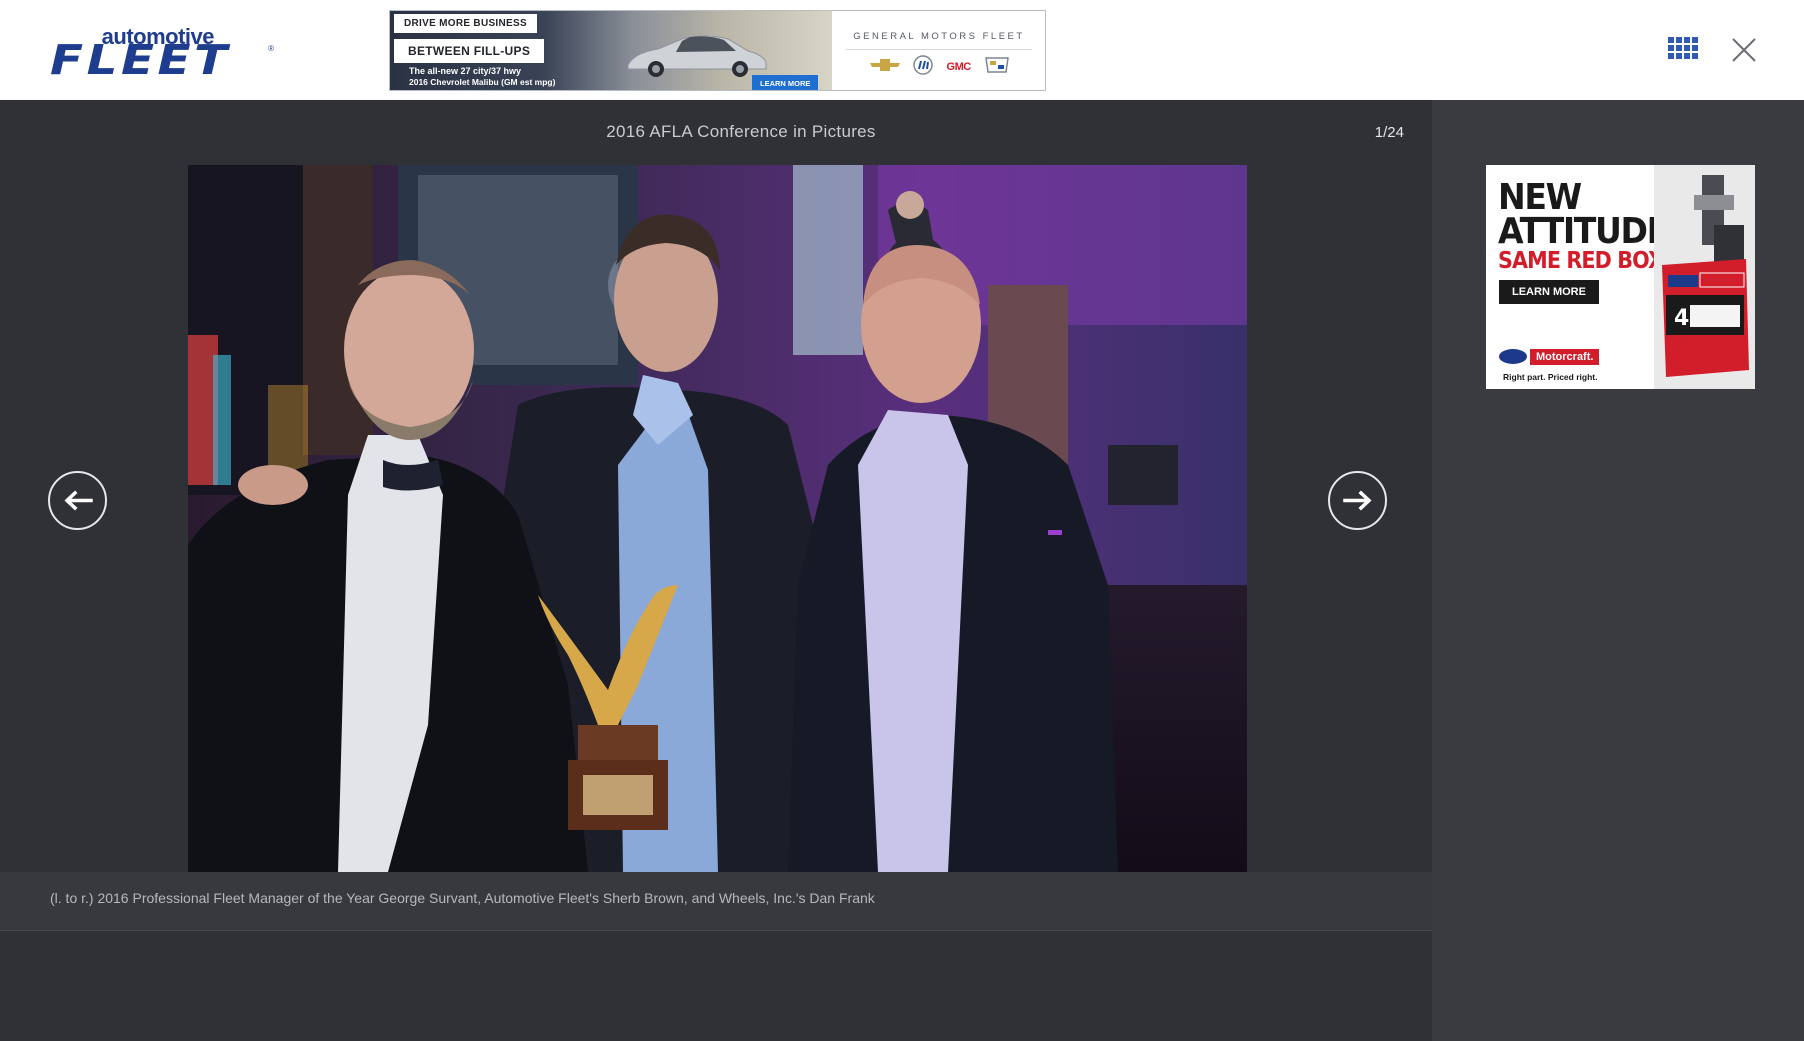  I want to click on brand-logos: GMC, so click(940, 67).